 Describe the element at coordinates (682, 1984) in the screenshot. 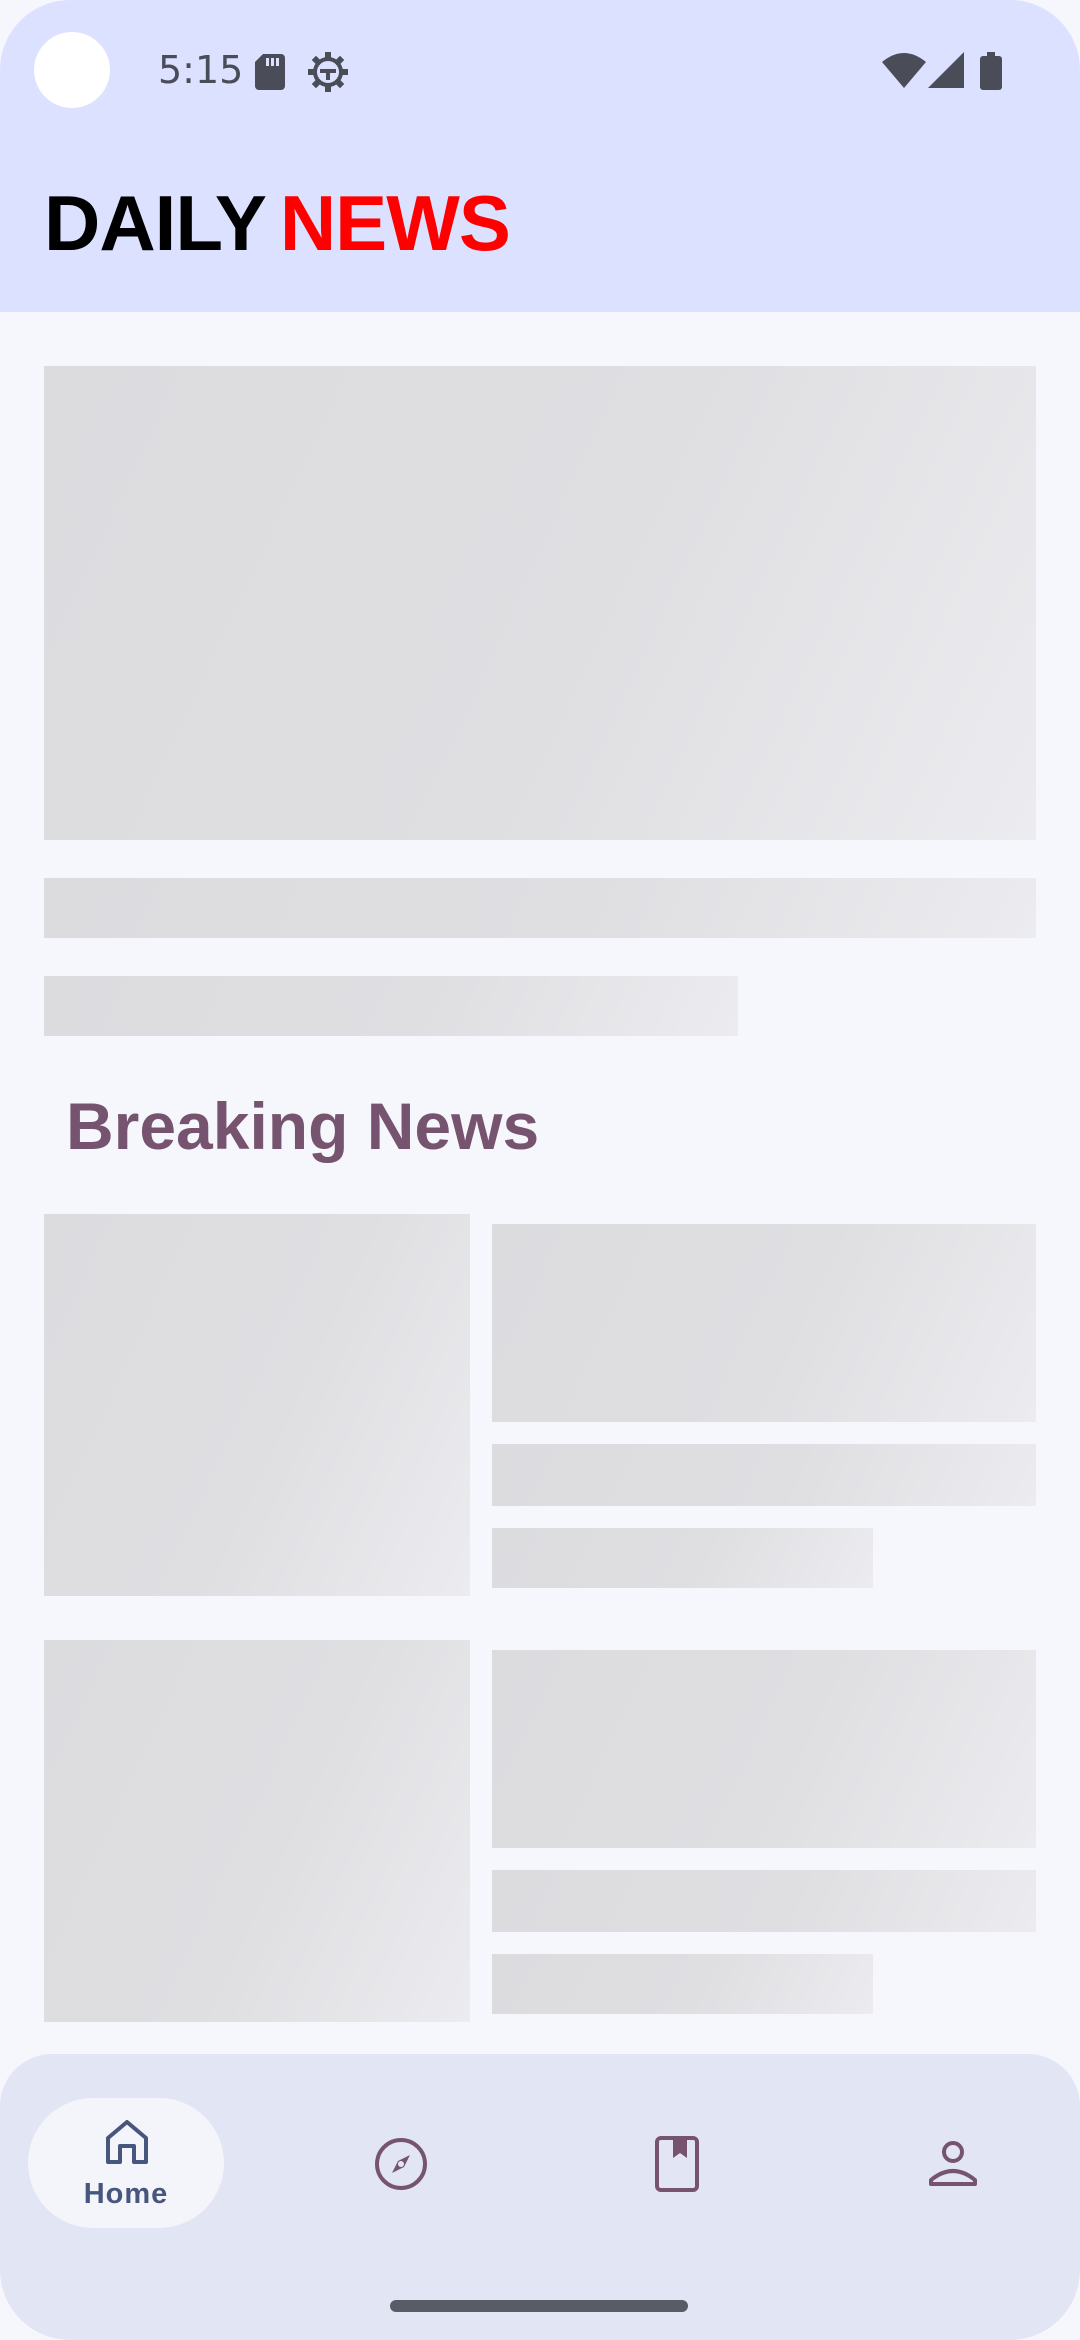

I see `news-item-2-short-line-placeholder` at that location.